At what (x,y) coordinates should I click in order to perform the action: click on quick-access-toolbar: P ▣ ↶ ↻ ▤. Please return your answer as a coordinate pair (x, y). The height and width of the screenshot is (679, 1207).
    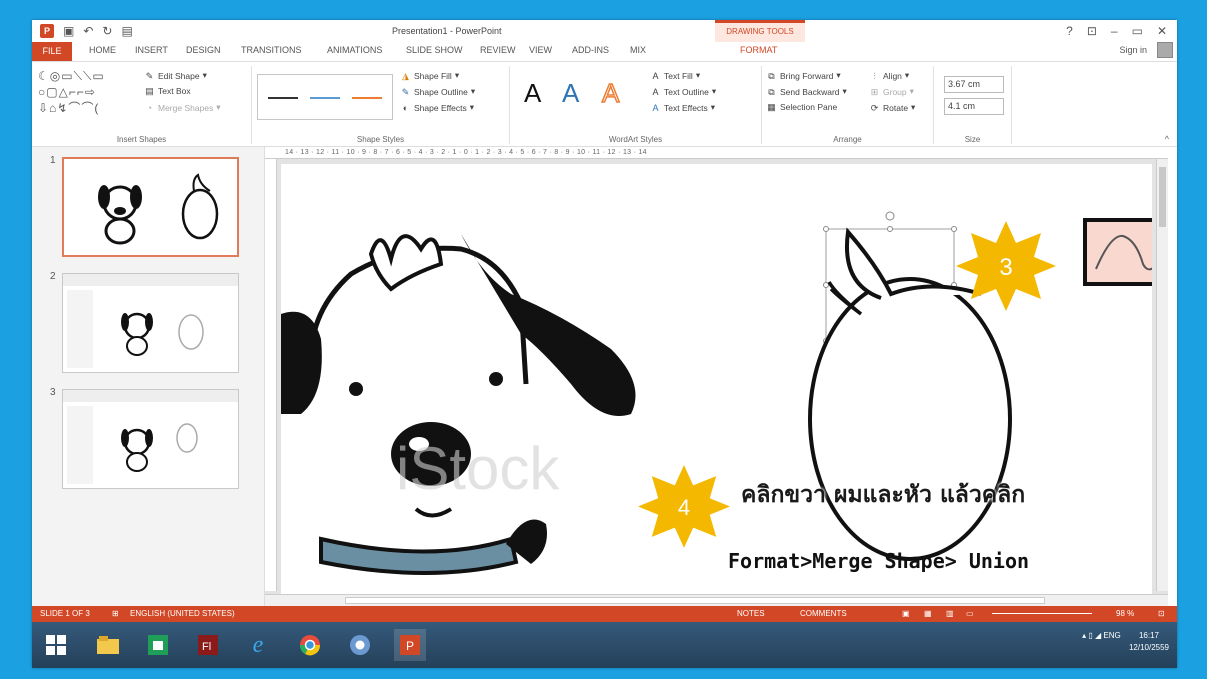
    Looking at the image, I should click on (86, 31).